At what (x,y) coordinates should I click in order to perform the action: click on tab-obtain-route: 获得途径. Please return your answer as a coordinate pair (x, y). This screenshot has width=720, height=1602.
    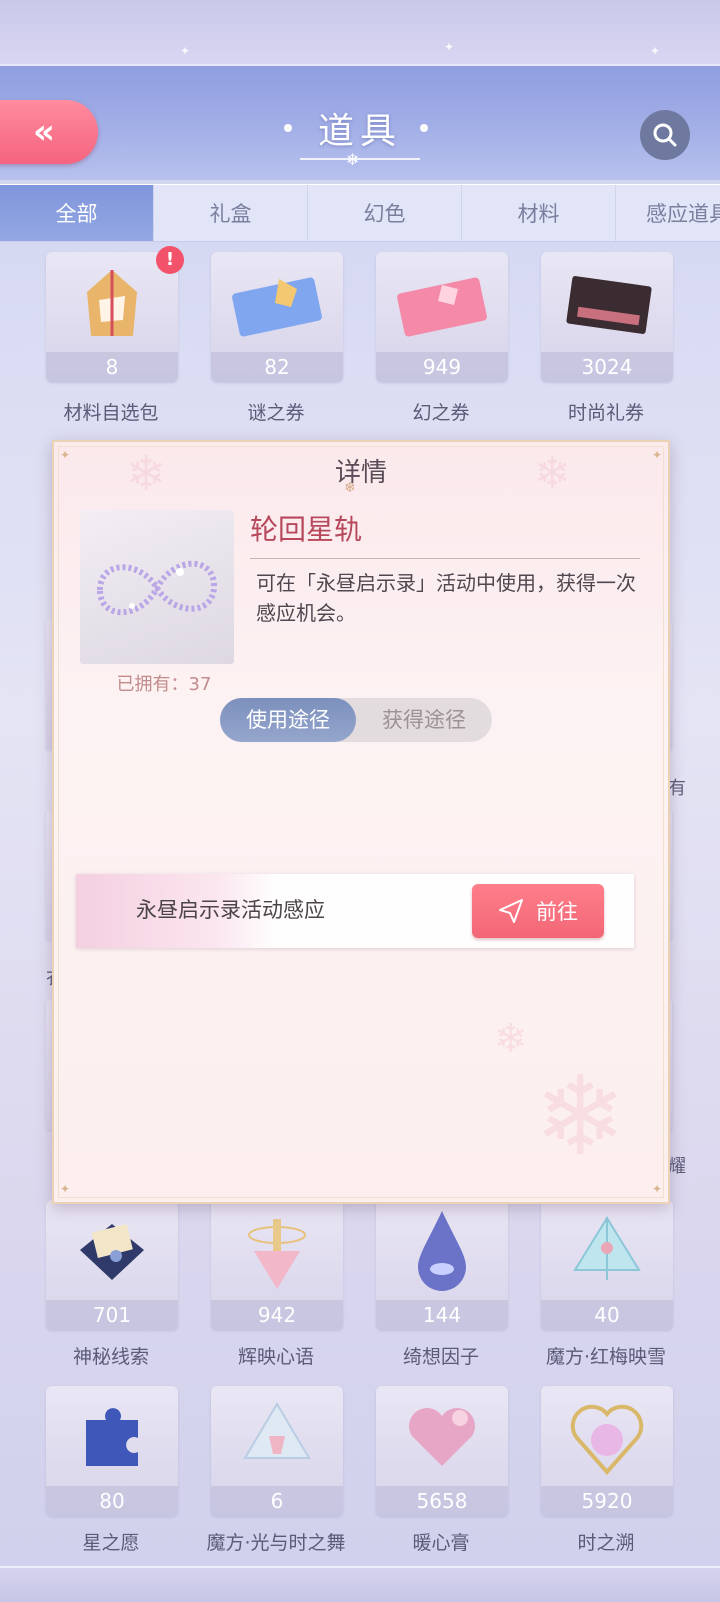
    Looking at the image, I should click on (424, 720).